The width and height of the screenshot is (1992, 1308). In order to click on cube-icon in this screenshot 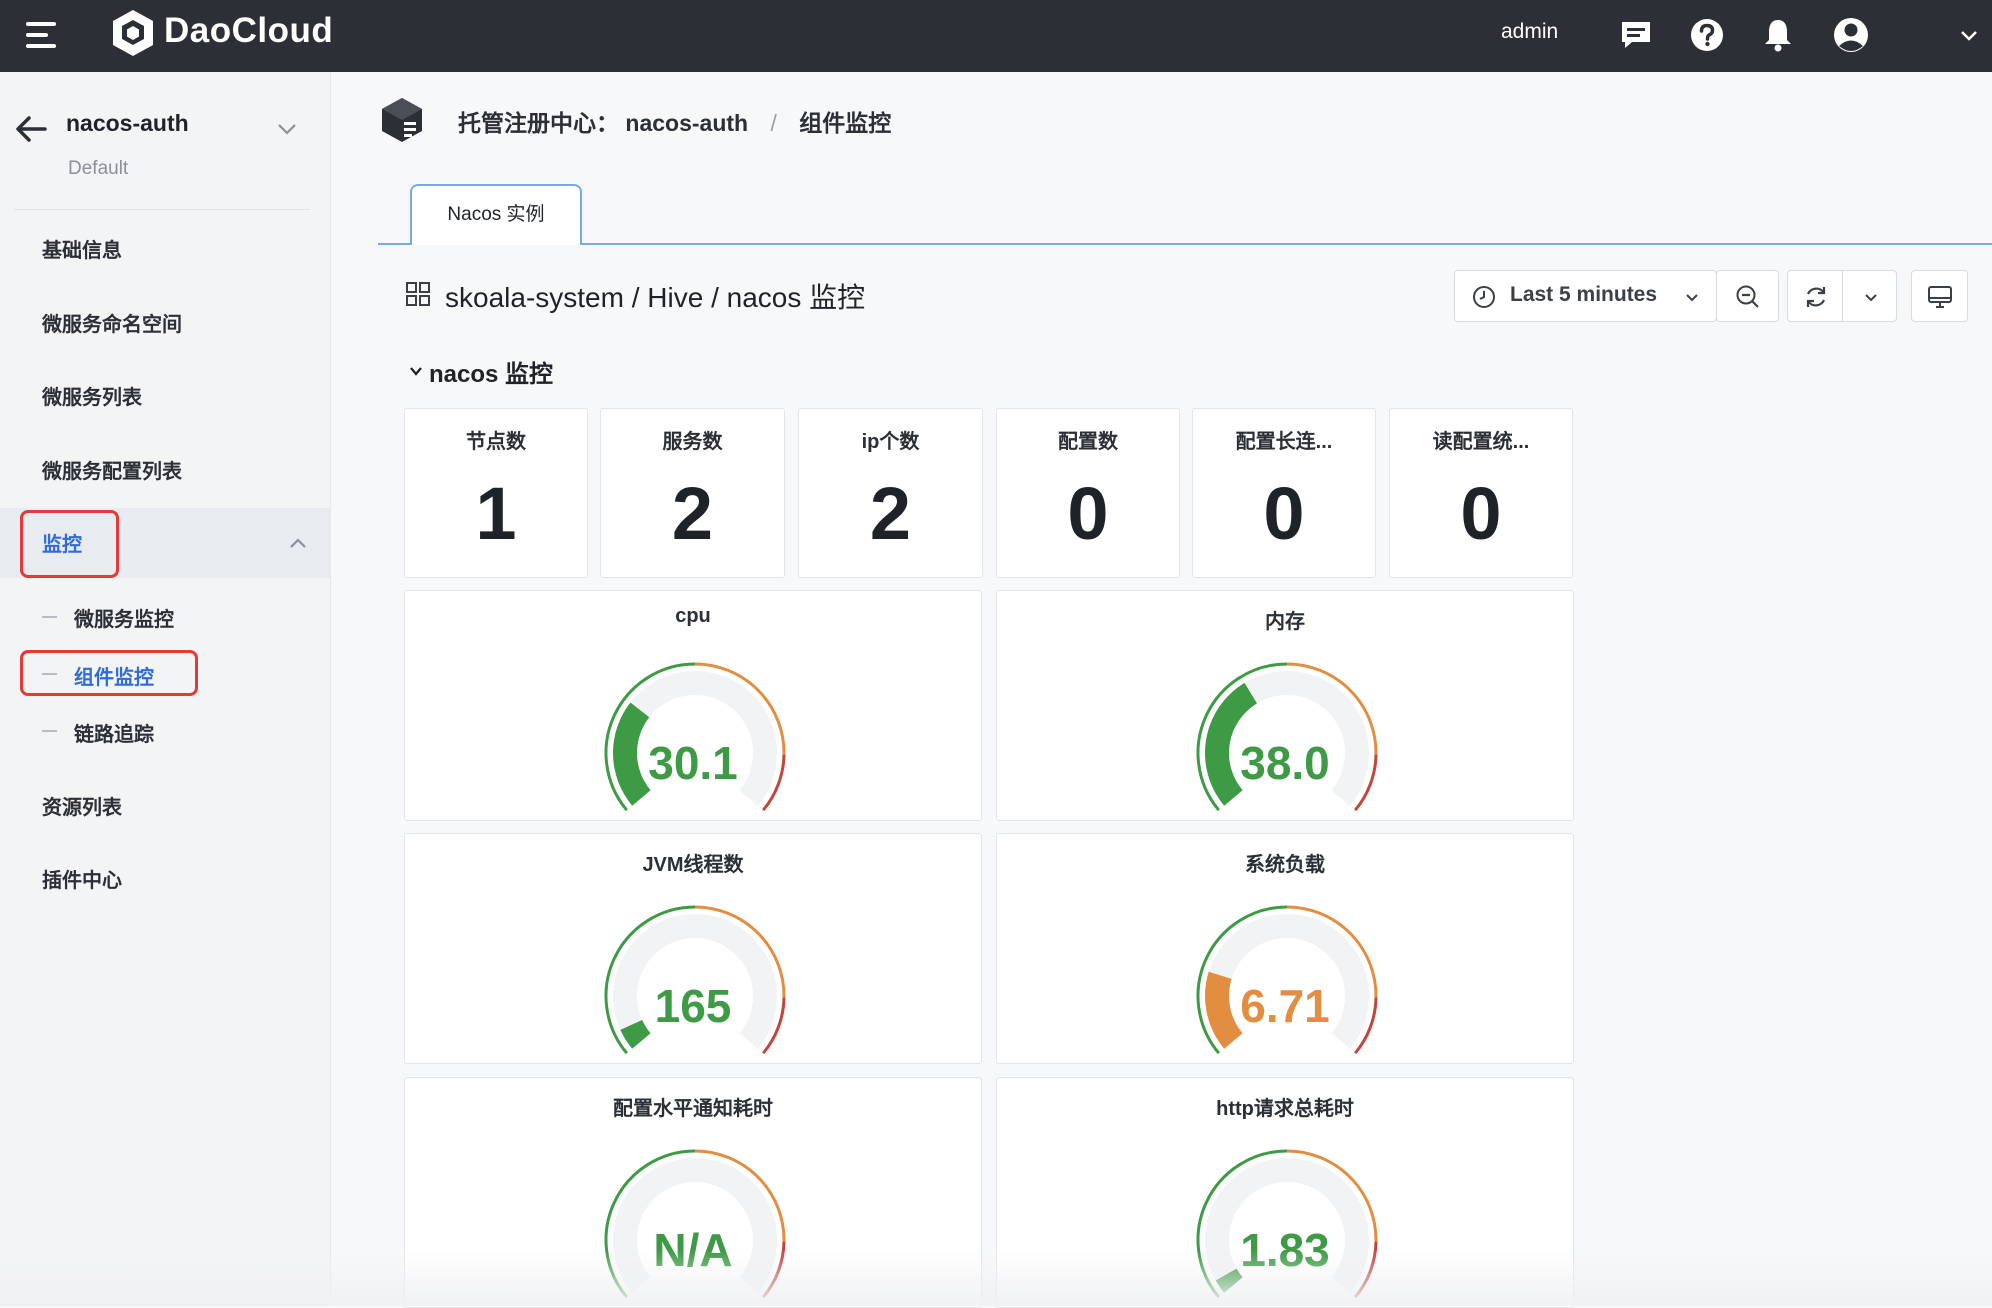, I will do `click(402, 120)`.